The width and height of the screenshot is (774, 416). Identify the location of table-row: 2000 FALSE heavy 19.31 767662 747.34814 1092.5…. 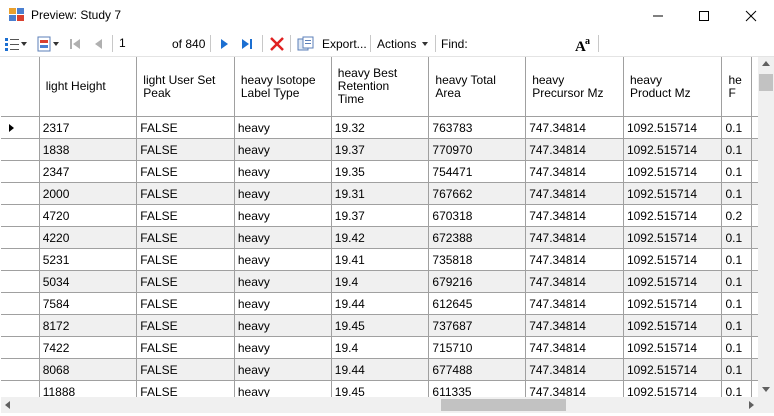
(379, 193).